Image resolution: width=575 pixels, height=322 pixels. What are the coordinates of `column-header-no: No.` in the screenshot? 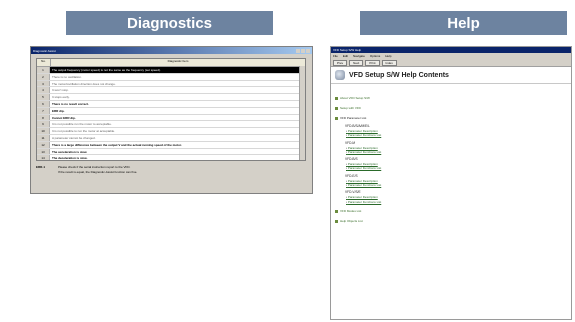 It's located at (44, 62).